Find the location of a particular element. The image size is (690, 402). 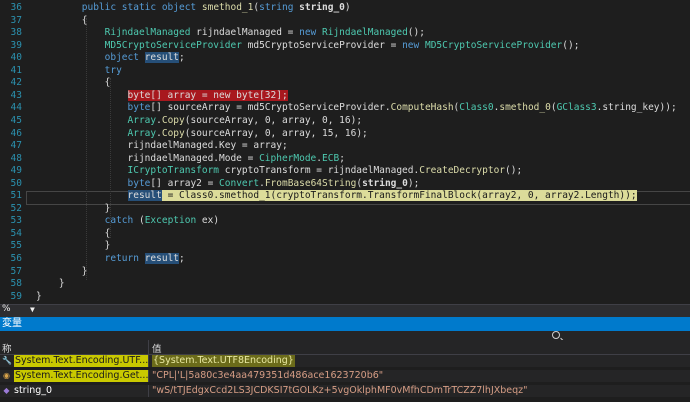

code-token: RijndaelManaged is located at coordinates (365, 33).